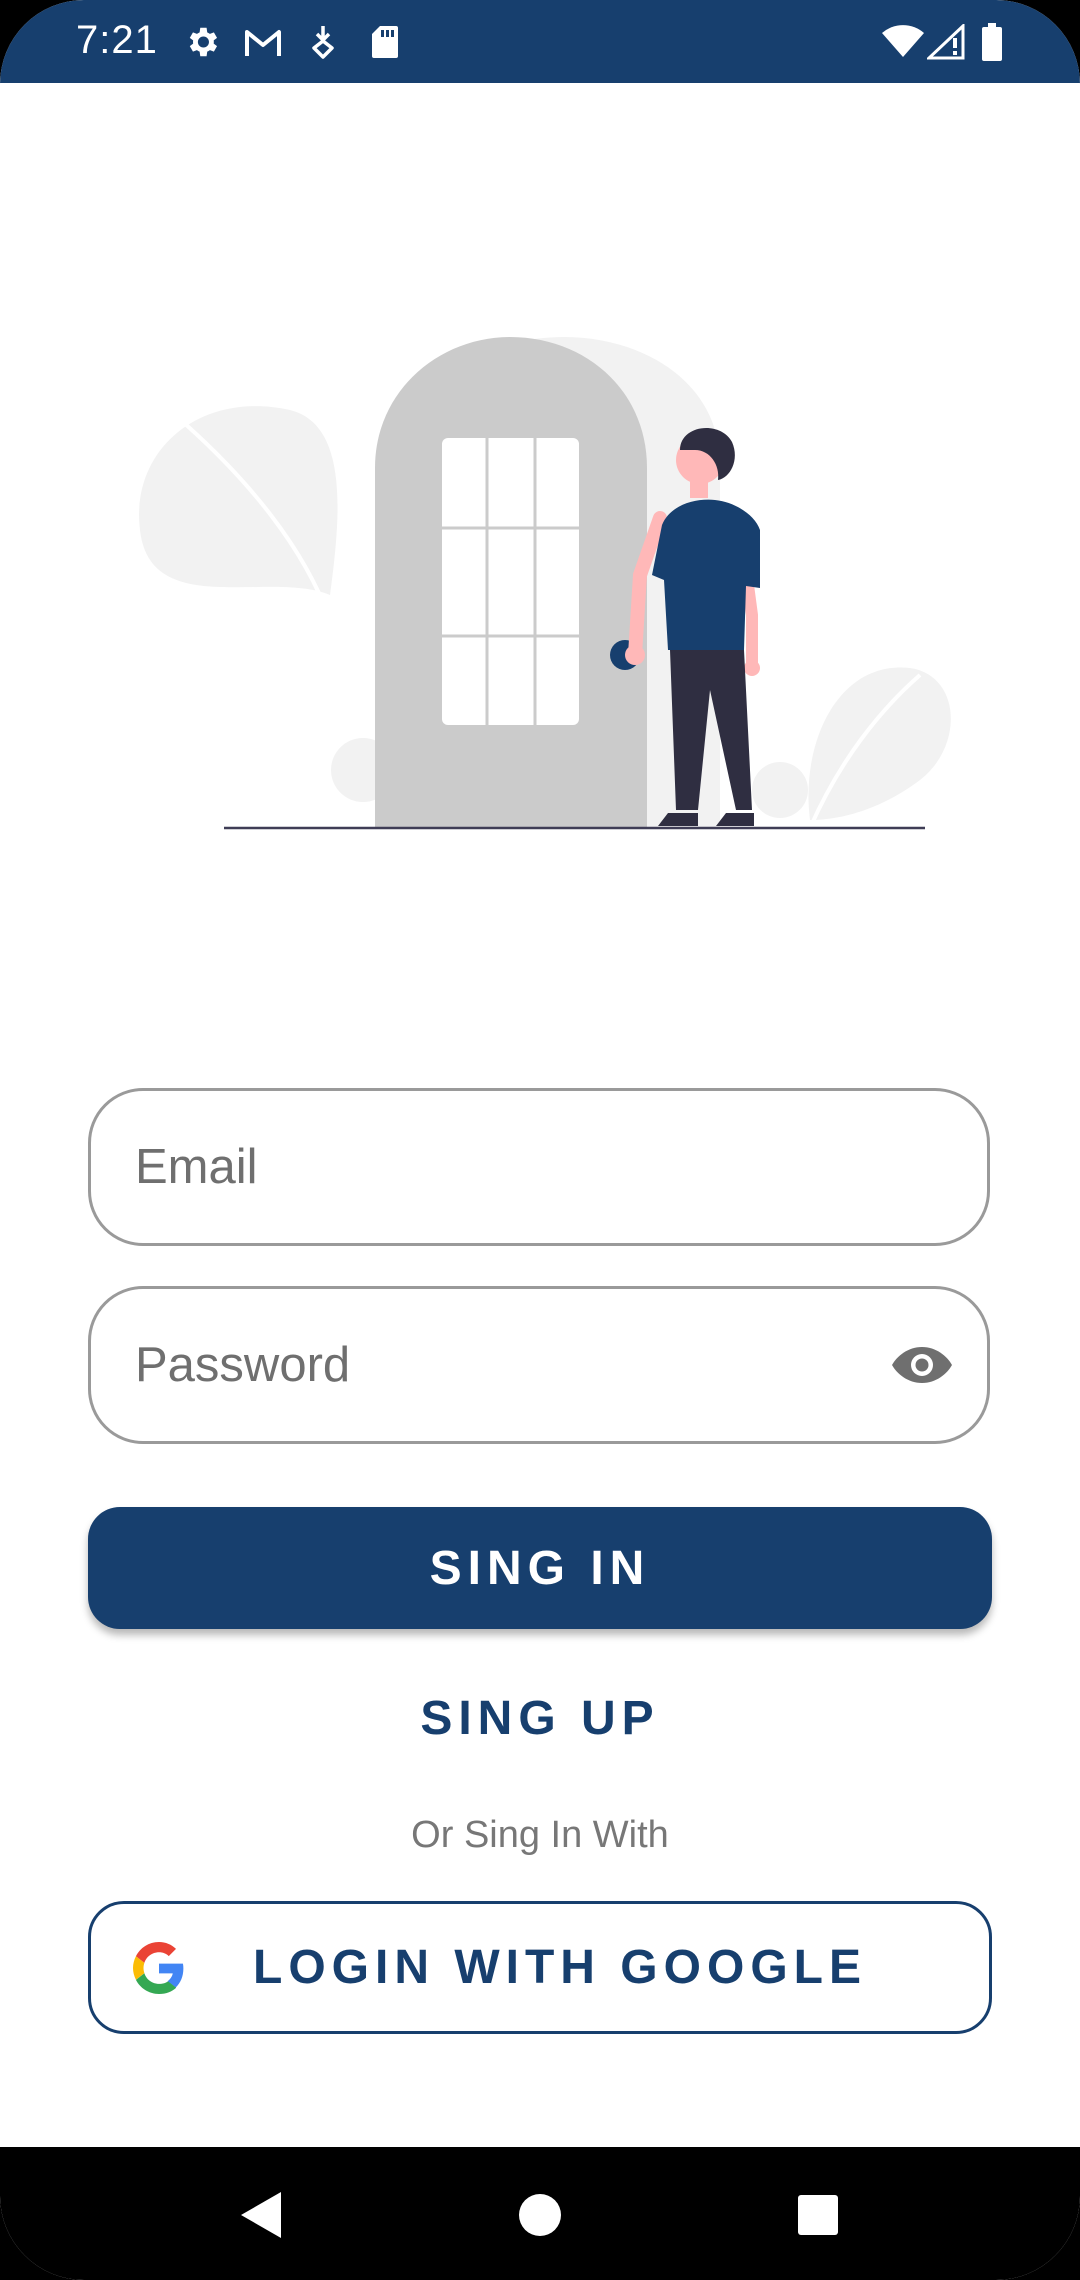 The width and height of the screenshot is (1080, 2280). What do you see at coordinates (202, 42) in the screenshot?
I see `settings-icon` at bounding box center [202, 42].